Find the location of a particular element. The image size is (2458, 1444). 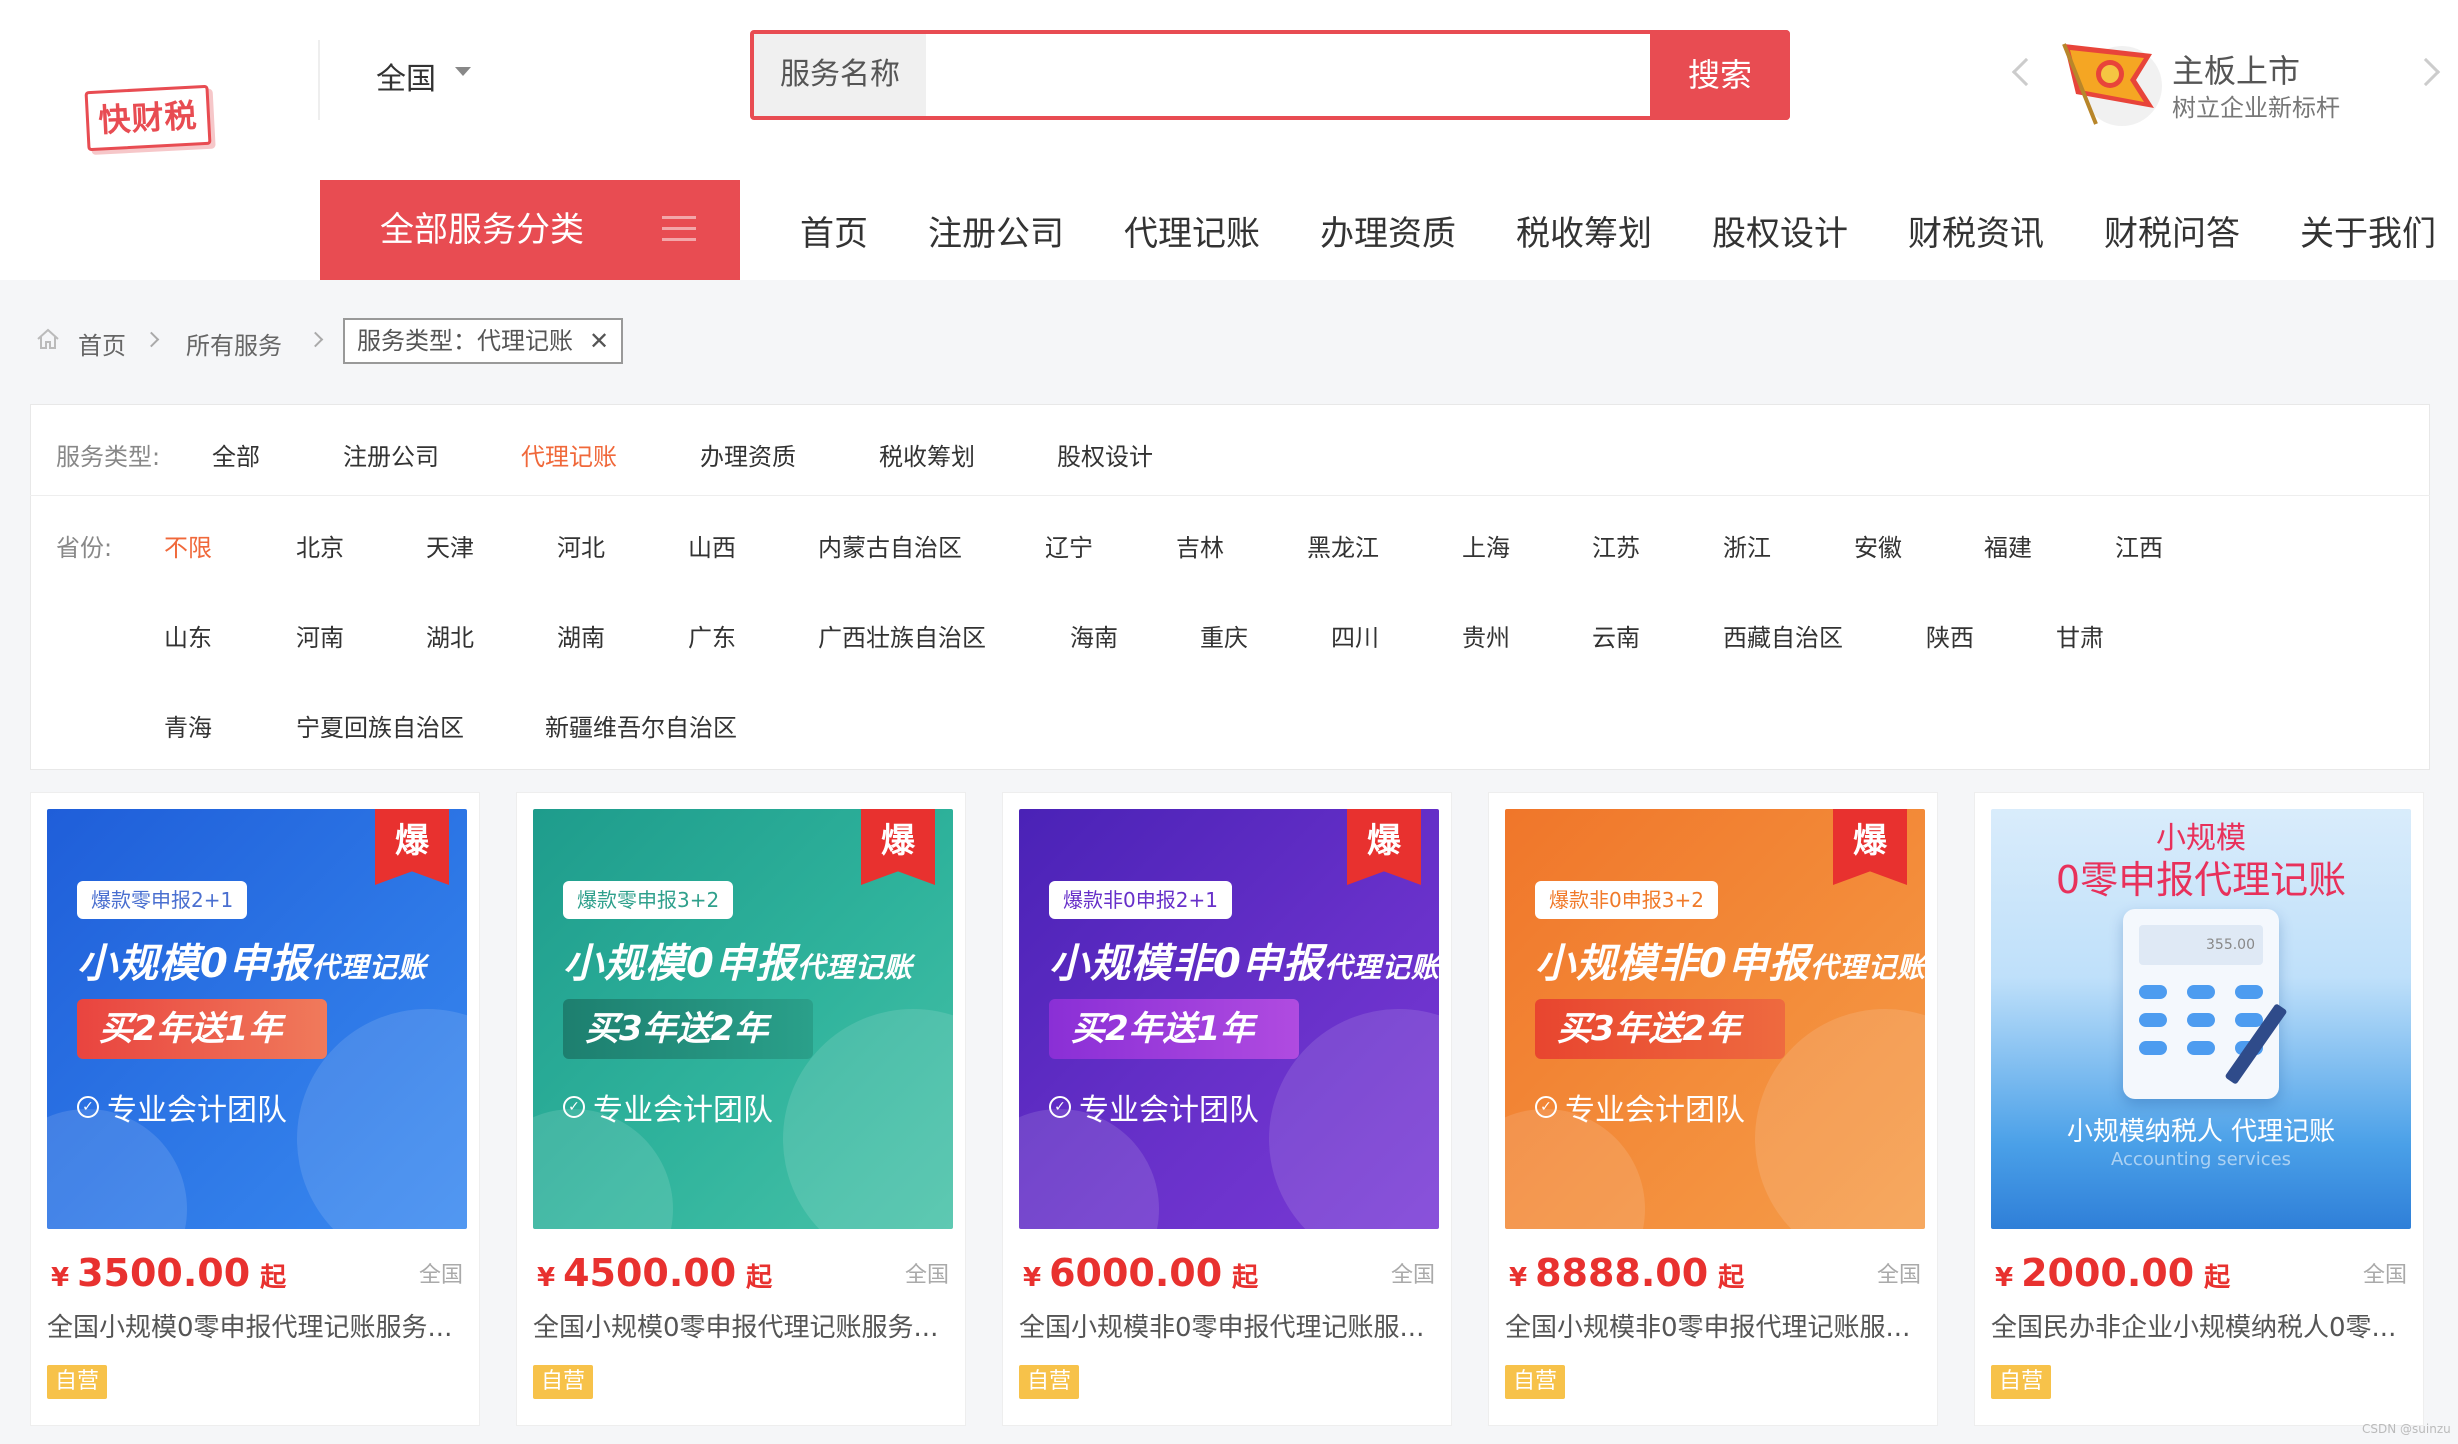

province-item: 湖南 is located at coordinates (581, 635).